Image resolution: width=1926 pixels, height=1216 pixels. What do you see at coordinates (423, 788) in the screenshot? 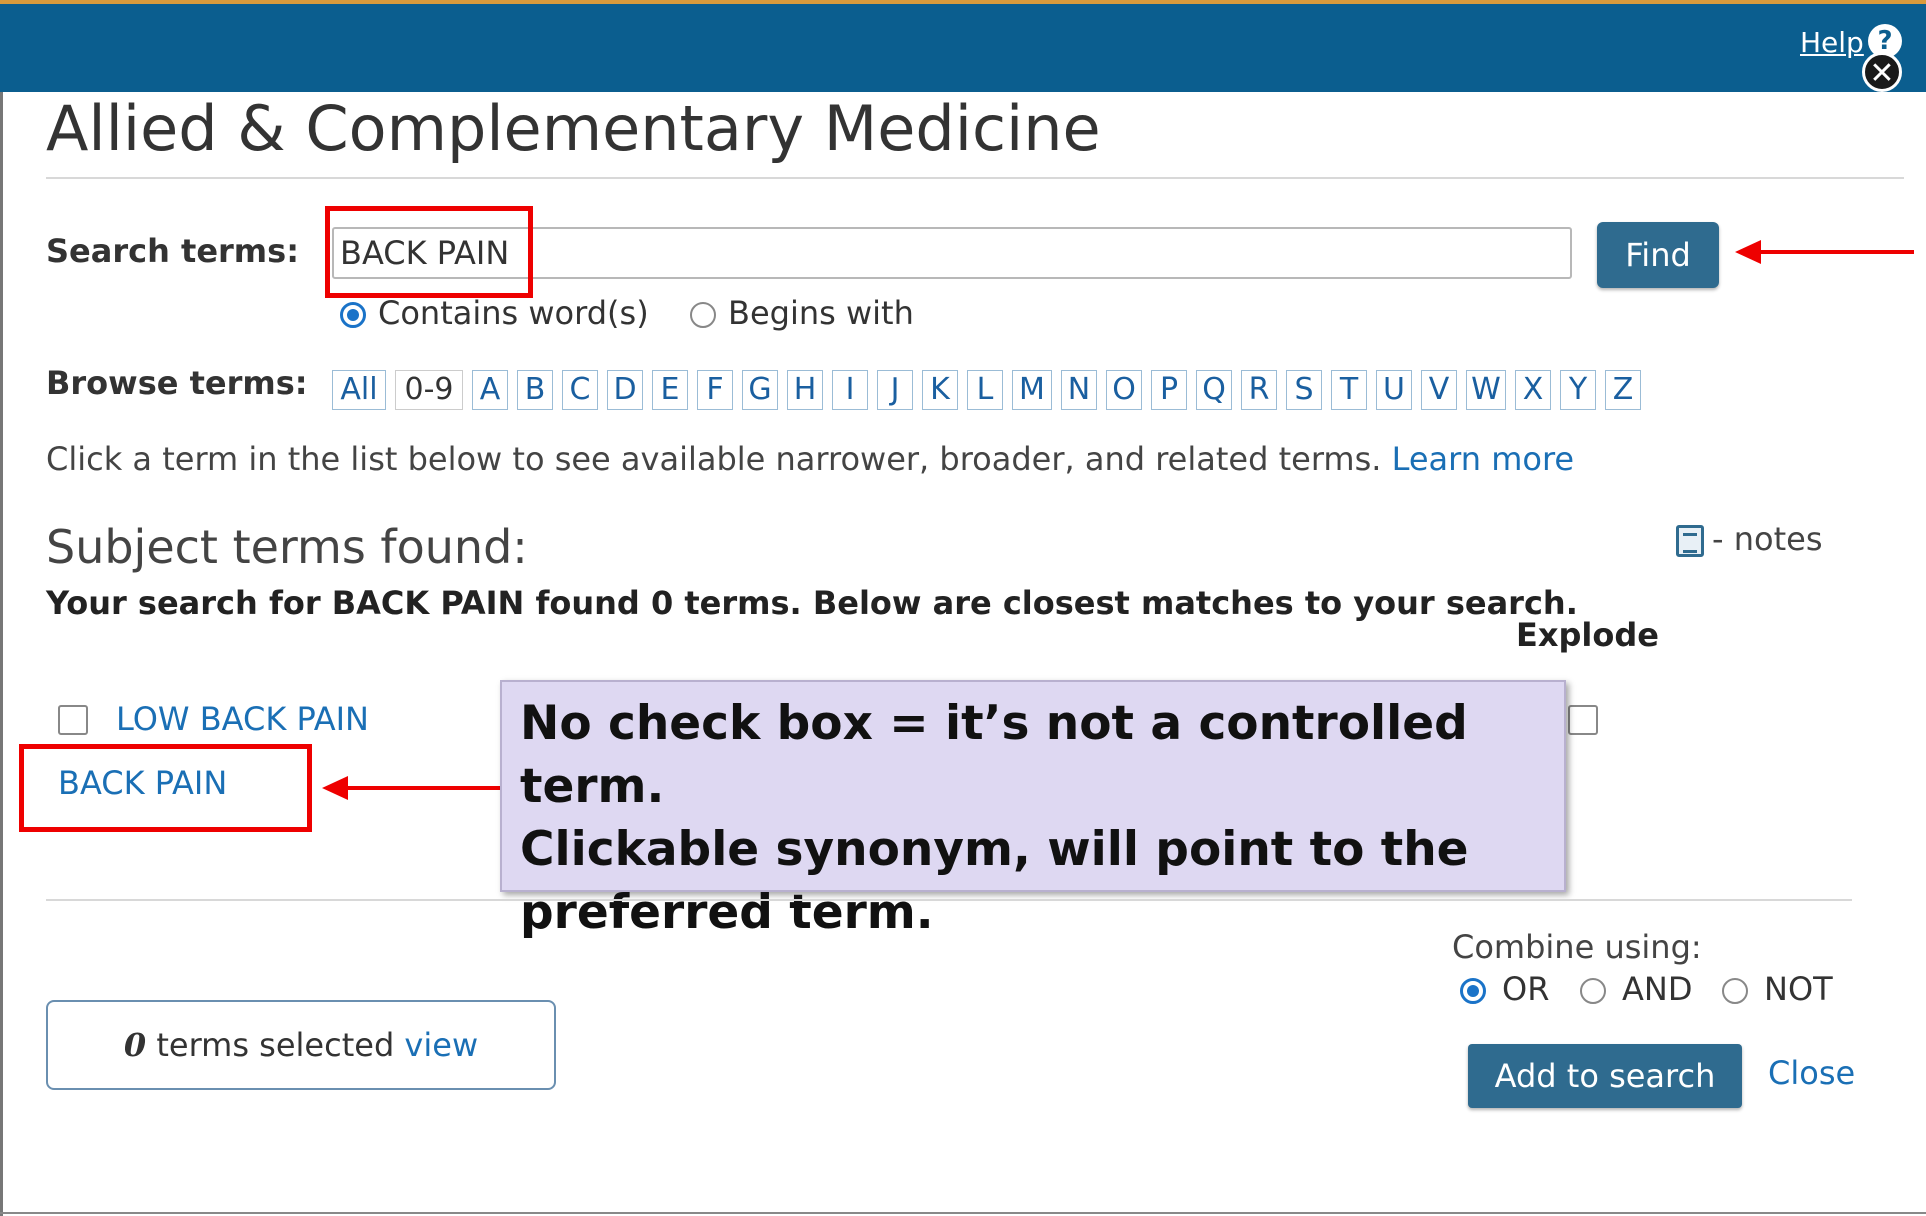
I see `annotation-back-pain-arrow-line` at bounding box center [423, 788].